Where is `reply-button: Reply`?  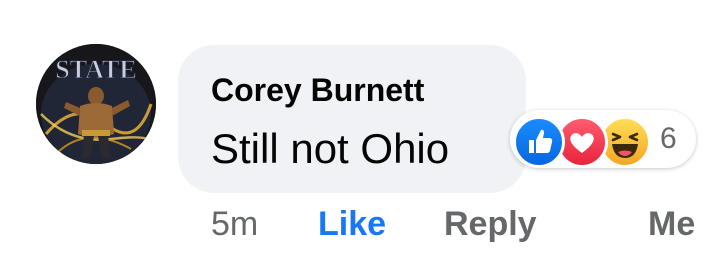
reply-button: Reply is located at coordinates (490, 224).